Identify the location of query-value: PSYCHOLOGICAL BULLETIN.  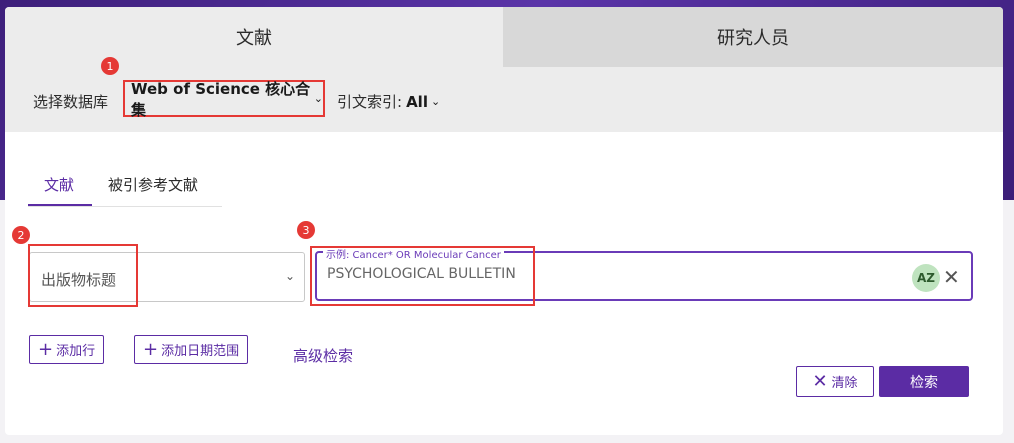
(421, 274).